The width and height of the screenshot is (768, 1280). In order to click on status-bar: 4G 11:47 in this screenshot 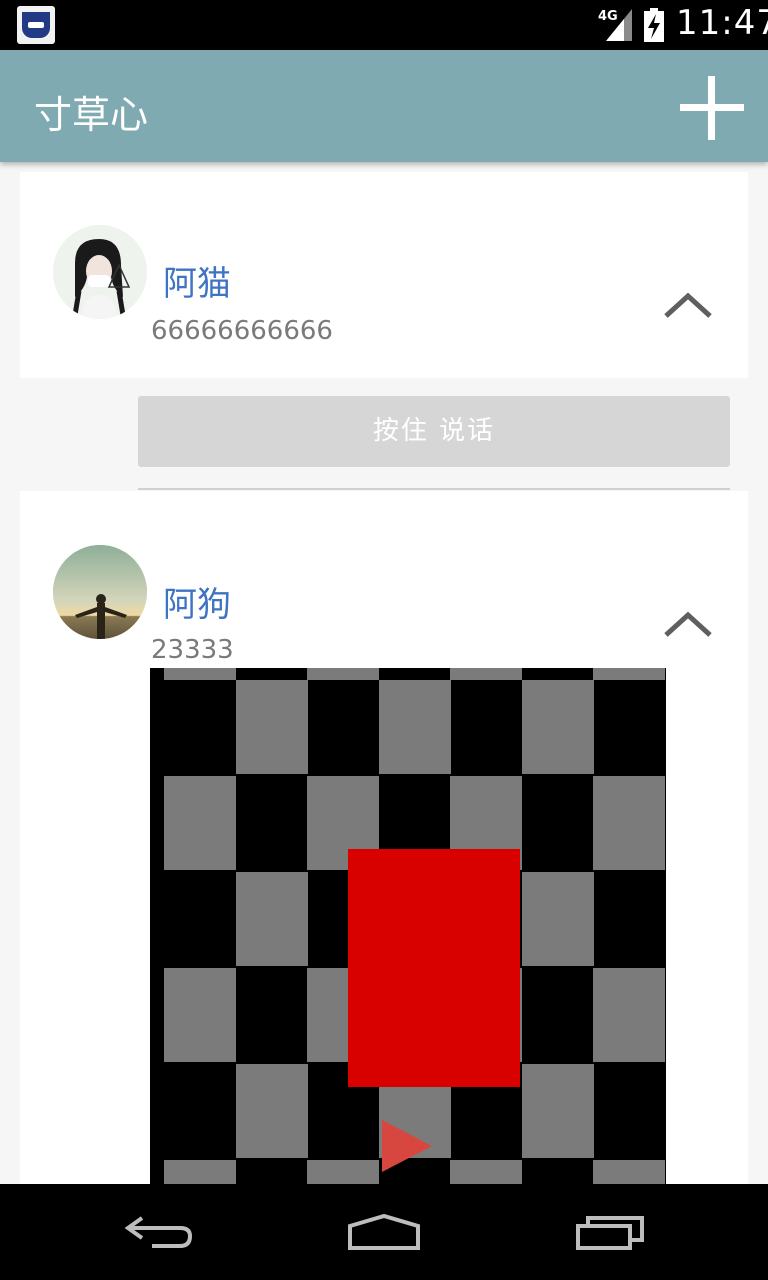, I will do `click(384, 25)`.